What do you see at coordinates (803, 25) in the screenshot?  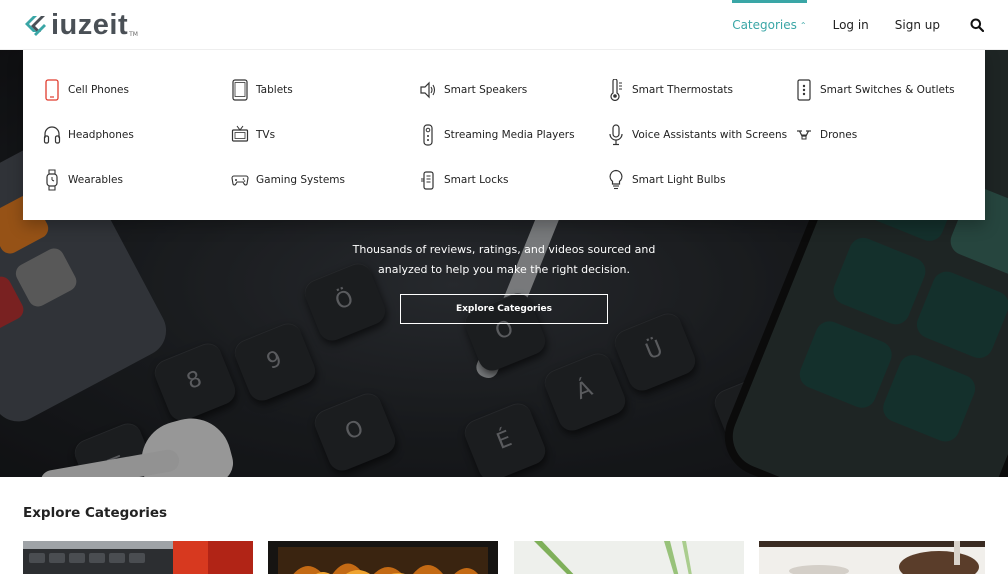 I see `chevron-up-icon: ⌃` at bounding box center [803, 25].